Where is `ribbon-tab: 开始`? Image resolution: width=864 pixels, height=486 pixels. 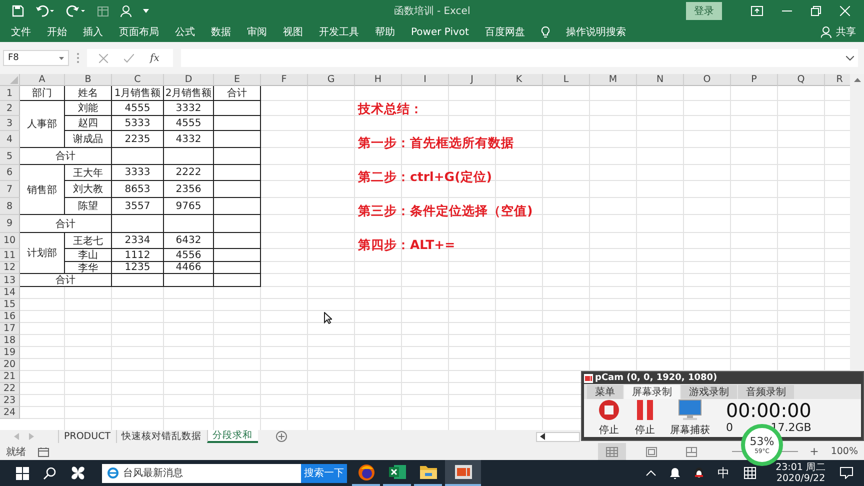
ribbon-tab: 开始 is located at coordinates (57, 32).